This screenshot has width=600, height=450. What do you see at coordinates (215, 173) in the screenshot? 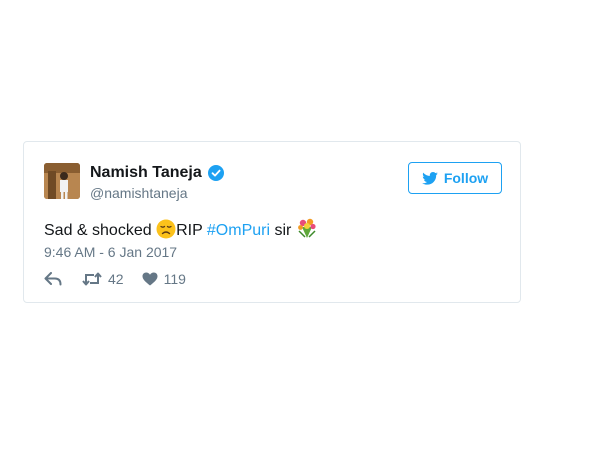
I see `verified-badge-icon` at bounding box center [215, 173].